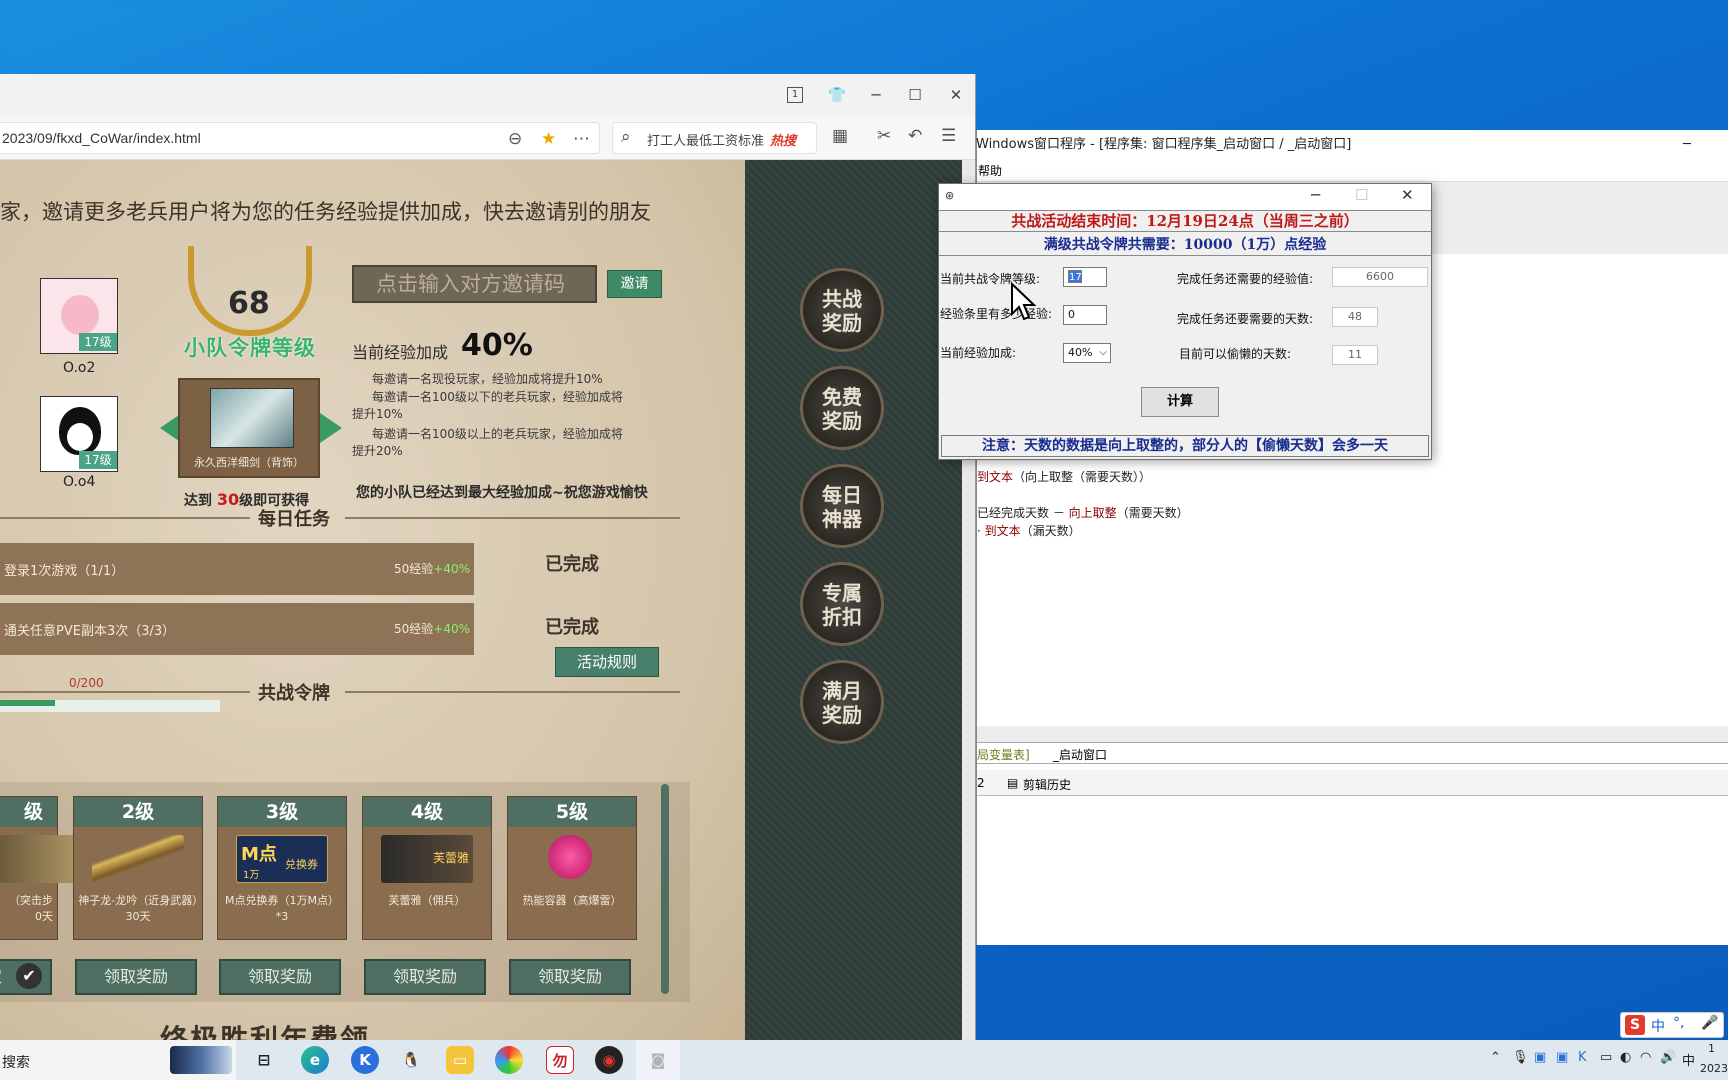  I want to click on menu-icon: ☰, so click(948, 136).